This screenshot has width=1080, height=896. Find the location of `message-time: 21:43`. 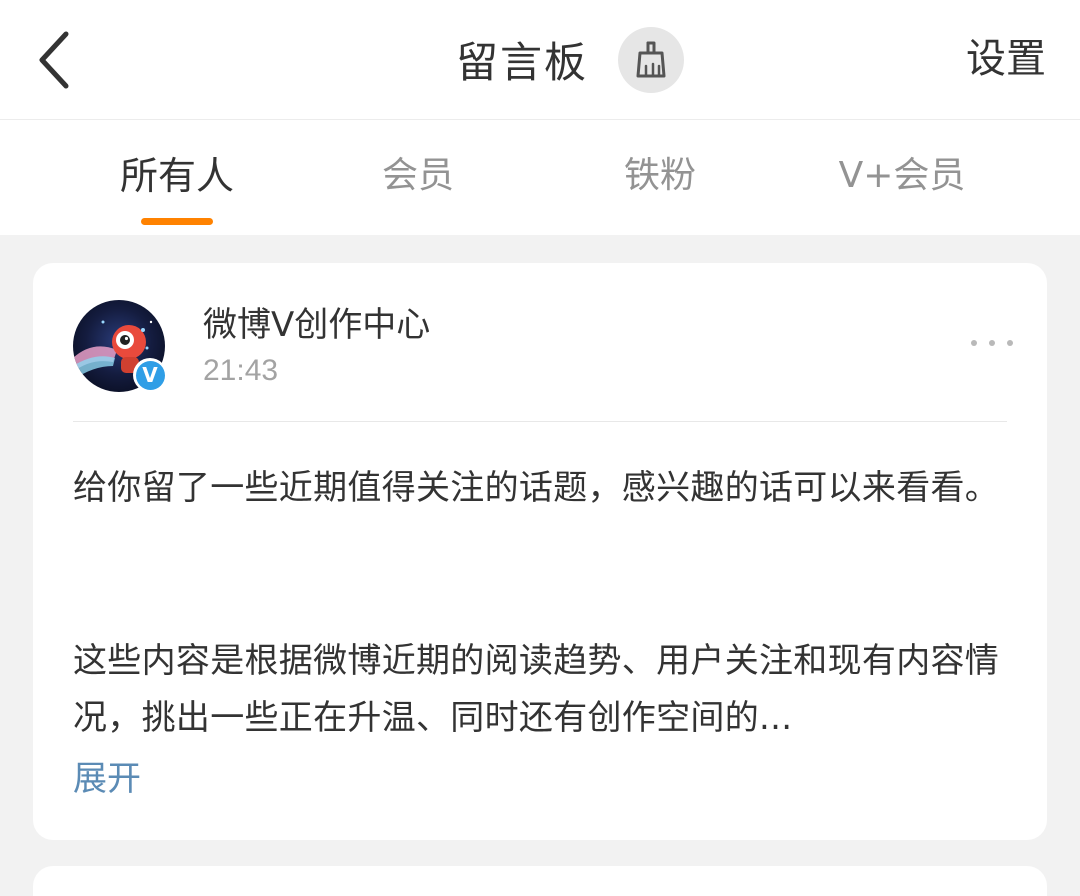

message-time: 21:43 is located at coordinates (241, 370).